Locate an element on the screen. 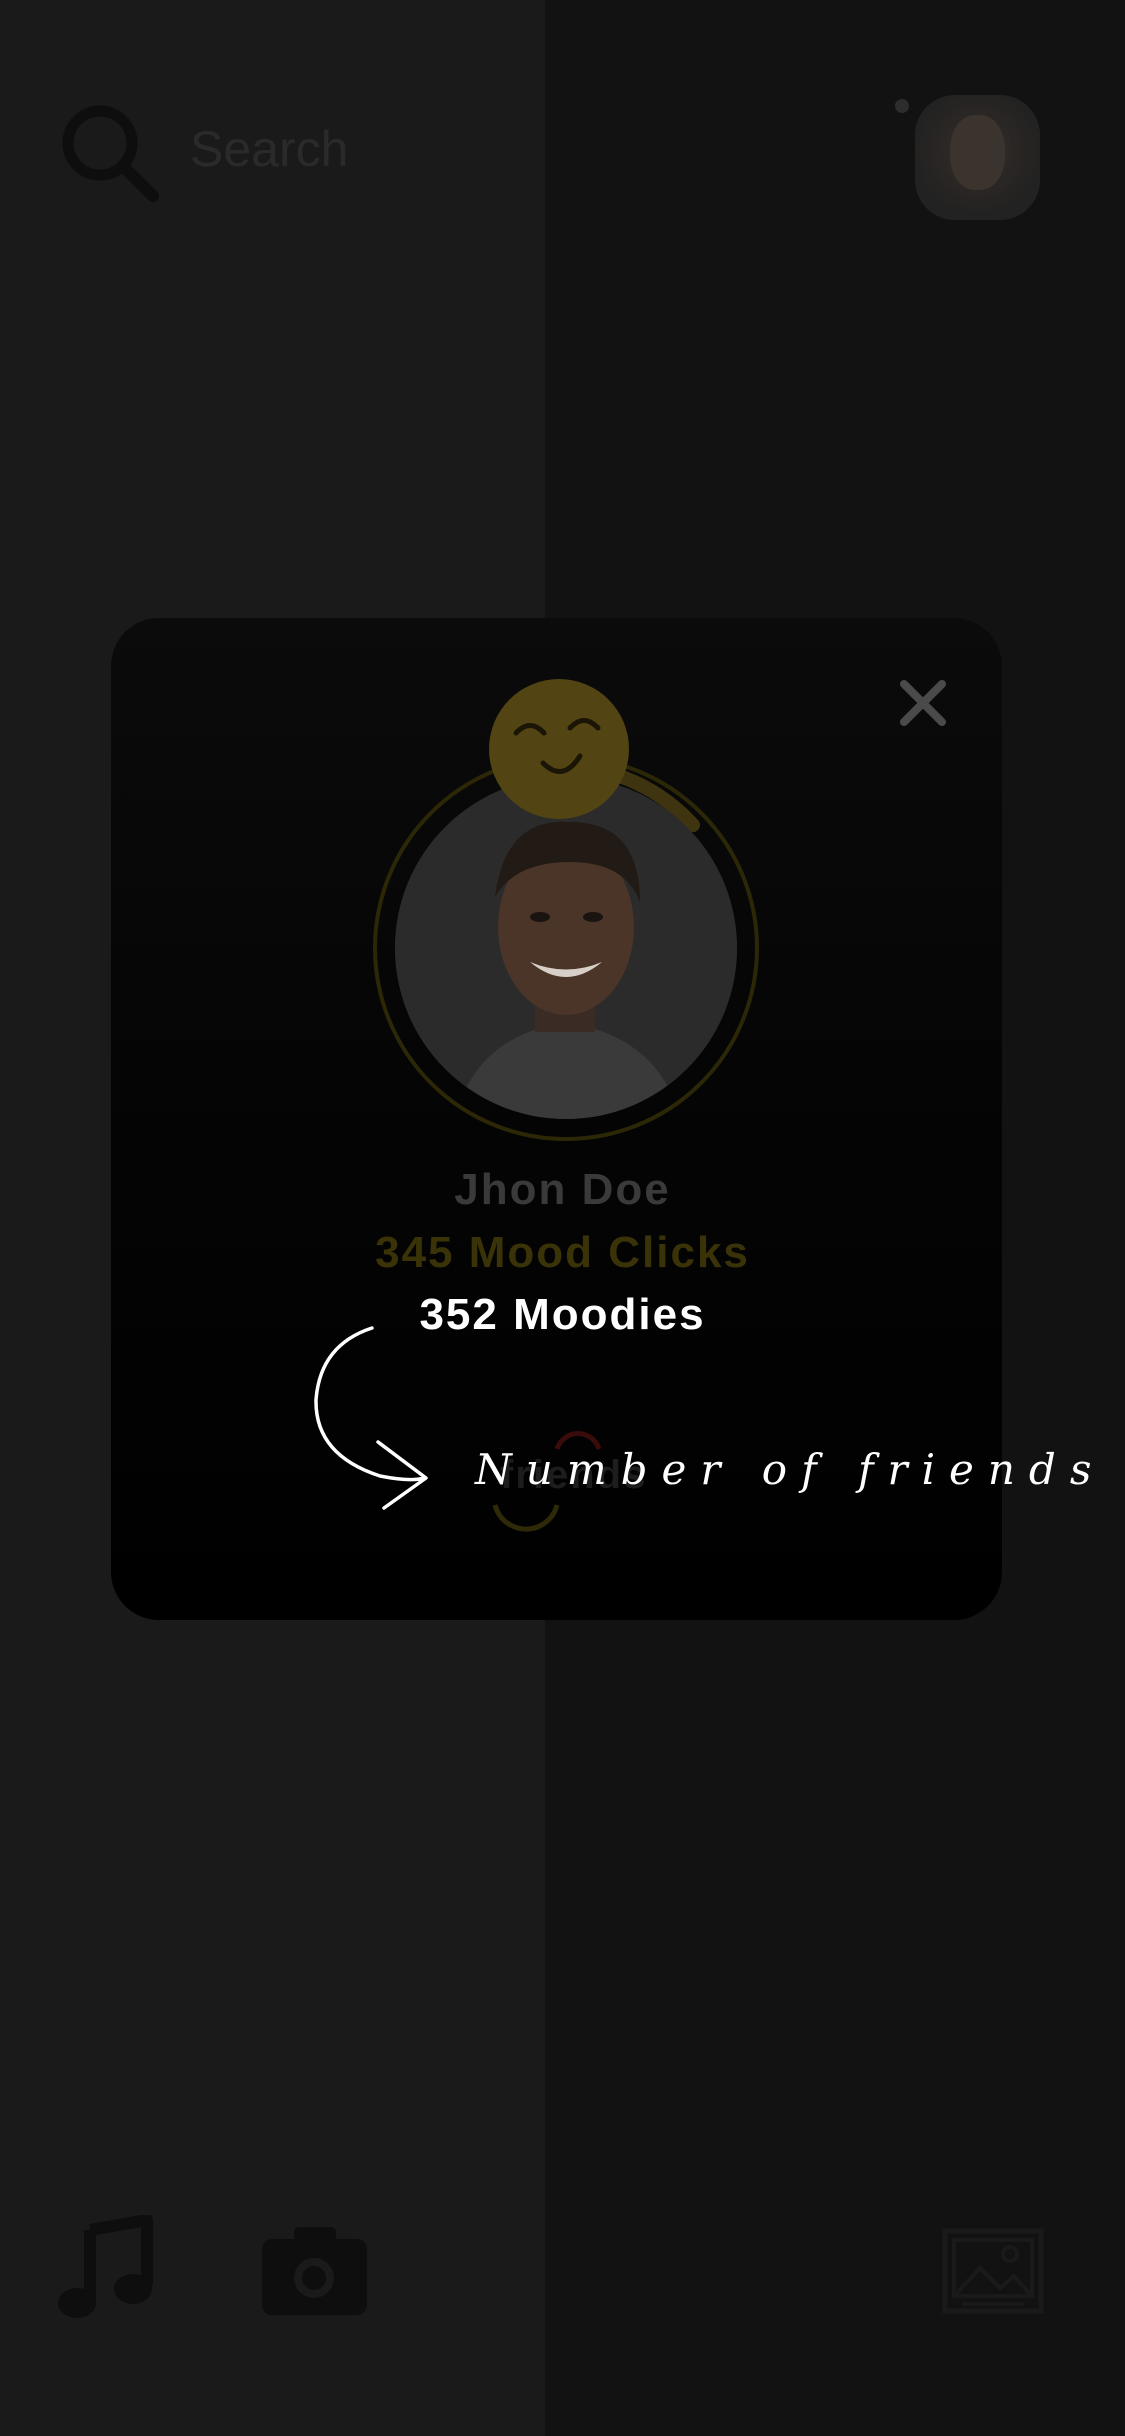  profile-name: Jhon Doe is located at coordinates (562, 1189).